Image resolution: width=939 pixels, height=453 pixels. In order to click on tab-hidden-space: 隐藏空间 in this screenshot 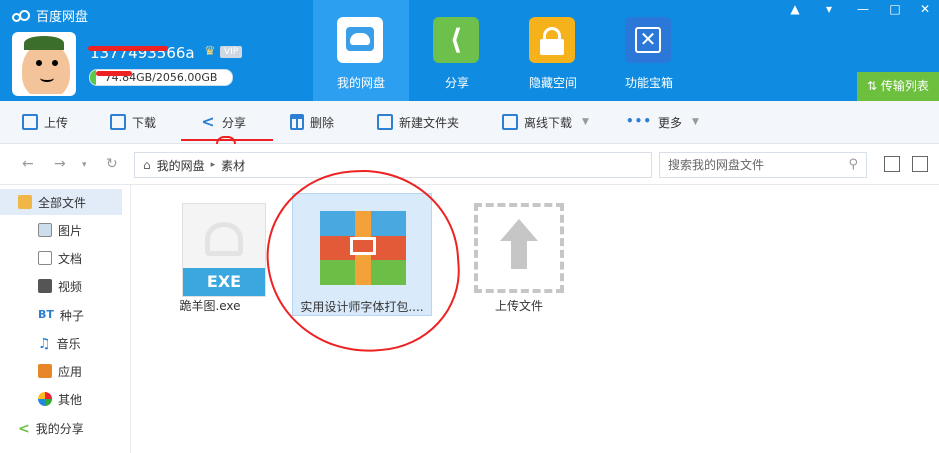, I will do `click(553, 50)`.